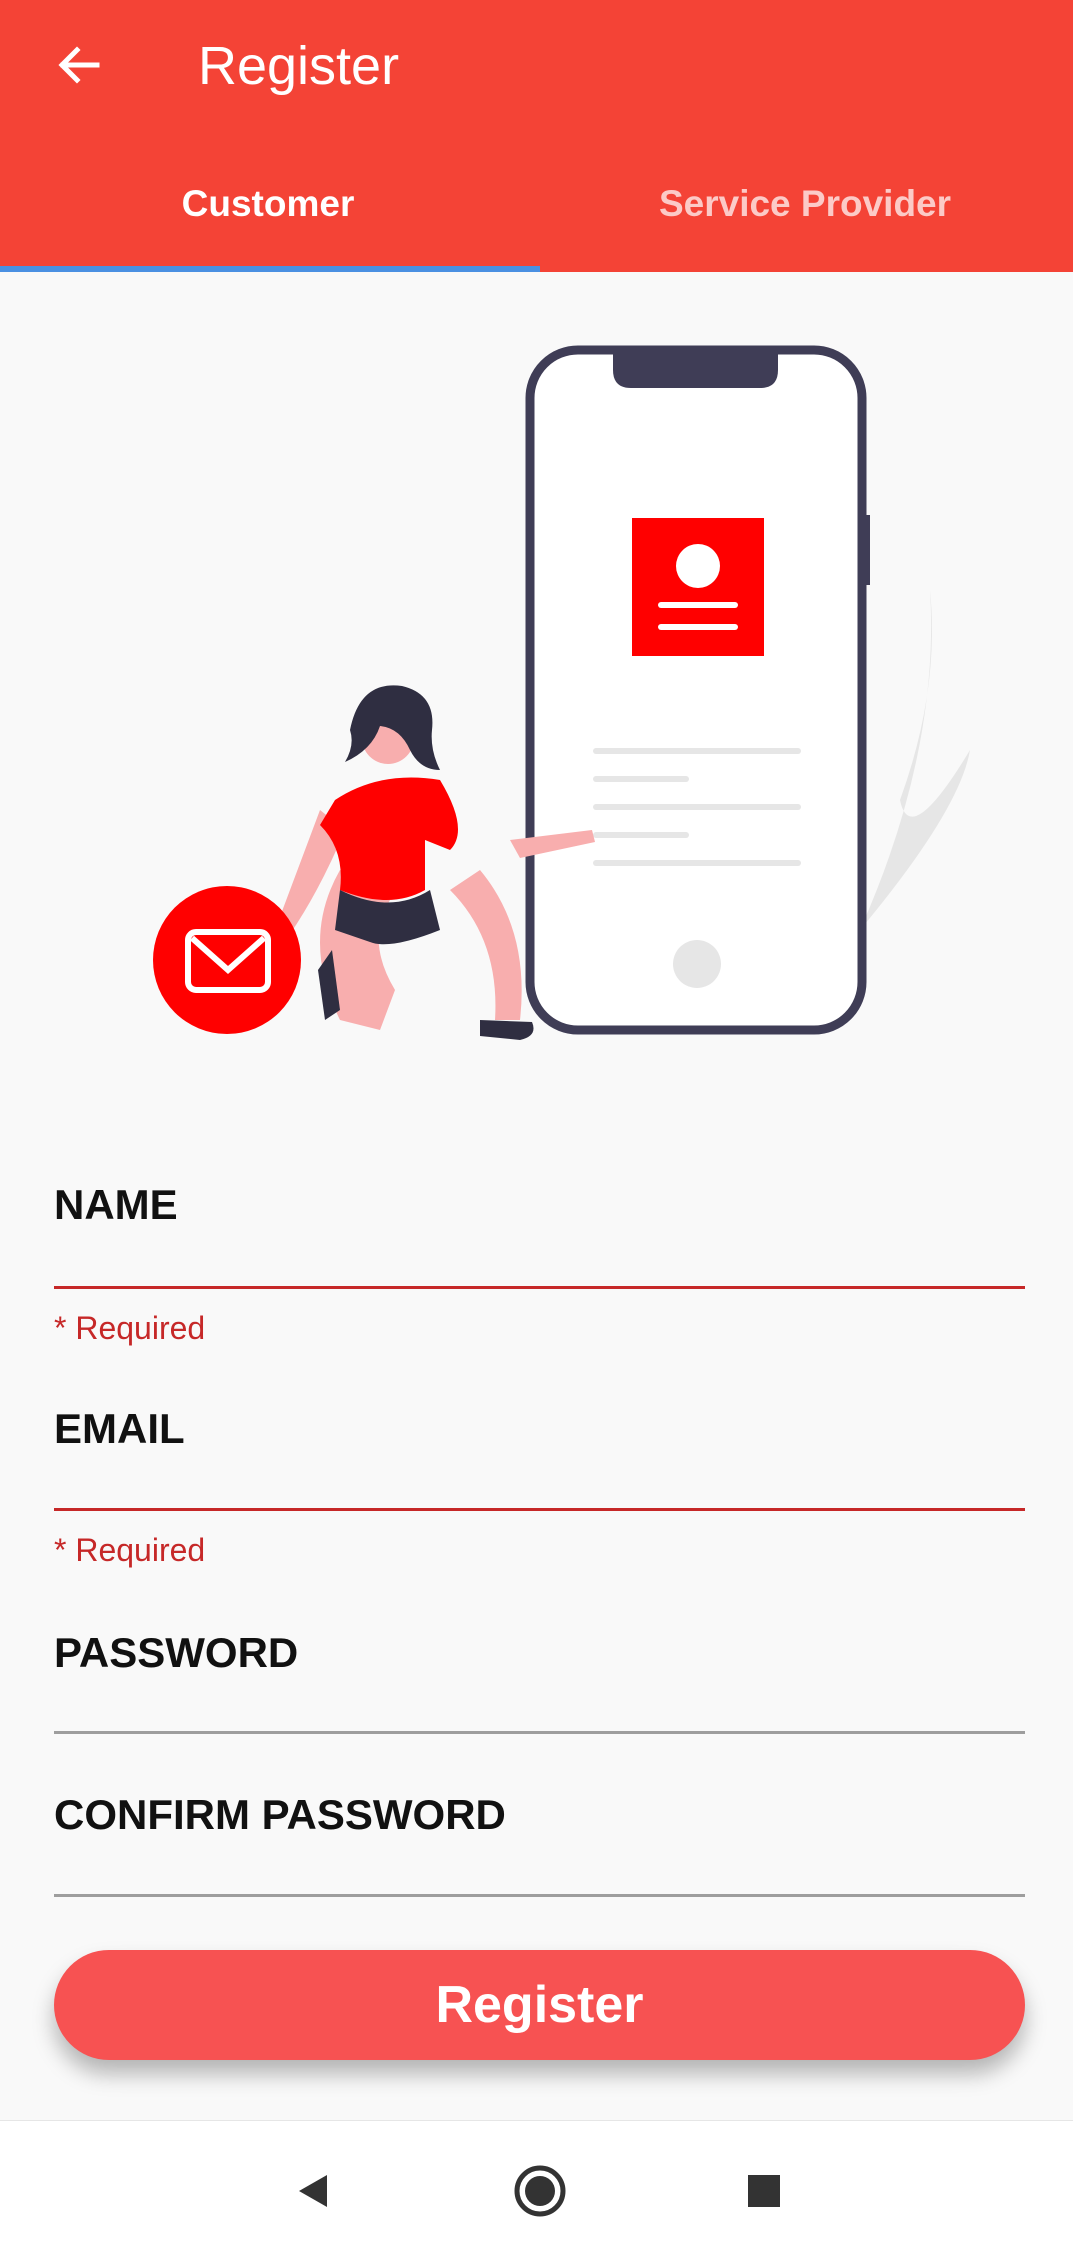 The image size is (1073, 2251). Describe the element at coordinates (130, 1328) in the screenshot. I see `name-error-text: * Required` at that location.